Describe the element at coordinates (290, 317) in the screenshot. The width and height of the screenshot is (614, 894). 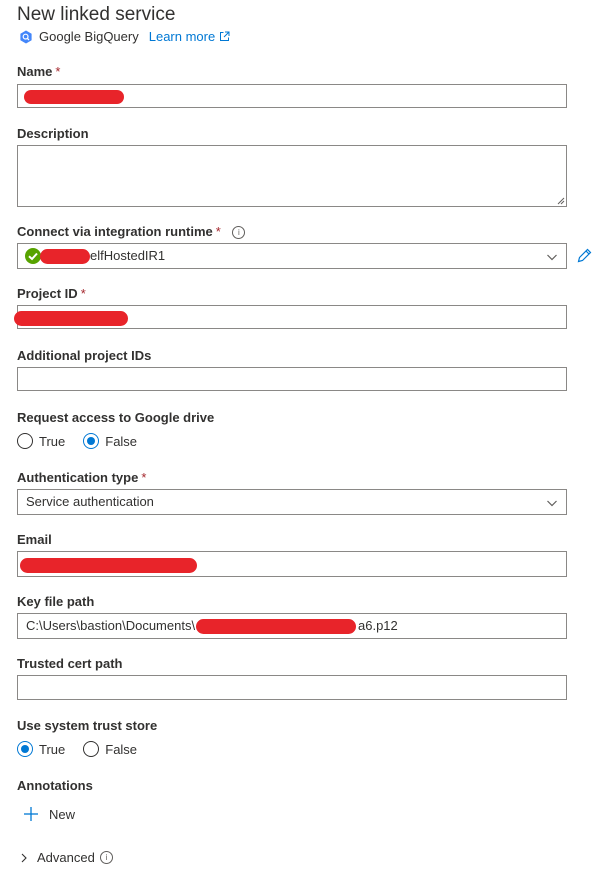
I see `project-id-input` at that location.